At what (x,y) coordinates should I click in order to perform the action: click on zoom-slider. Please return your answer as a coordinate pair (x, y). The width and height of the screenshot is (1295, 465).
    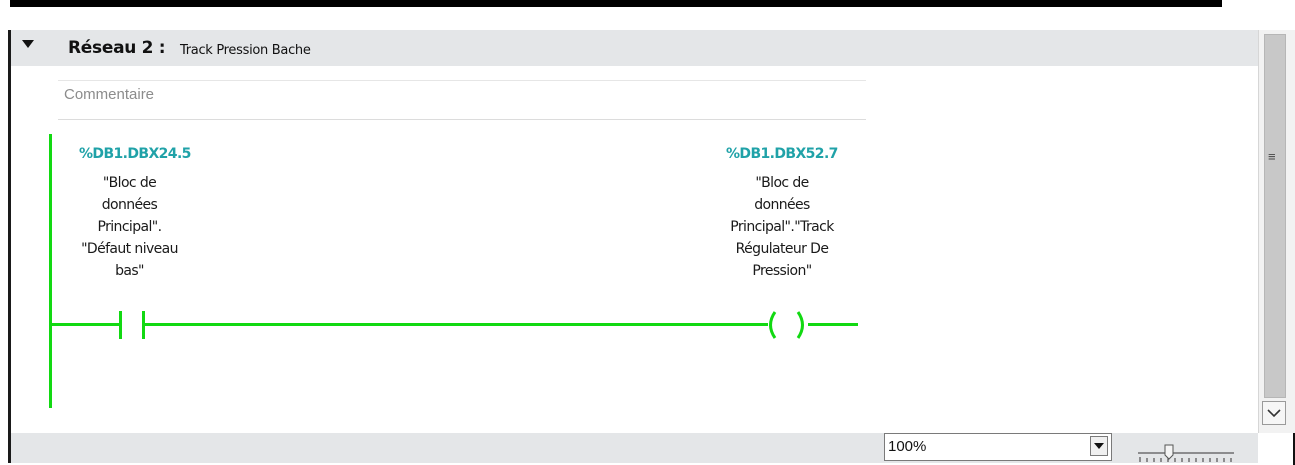
    Looking at the image, I should click on (1186, 452).